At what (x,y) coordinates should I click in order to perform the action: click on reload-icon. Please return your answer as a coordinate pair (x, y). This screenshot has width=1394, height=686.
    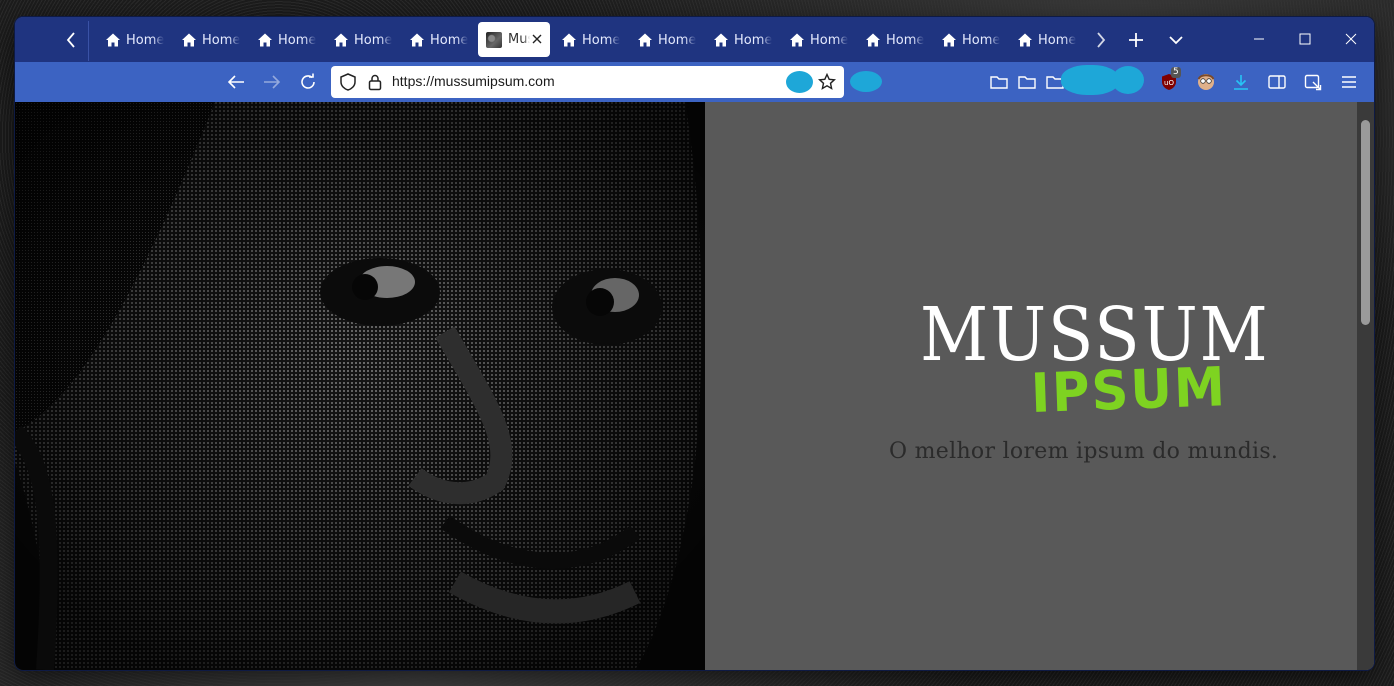
    Looking at the image, I should click on (308, 81).